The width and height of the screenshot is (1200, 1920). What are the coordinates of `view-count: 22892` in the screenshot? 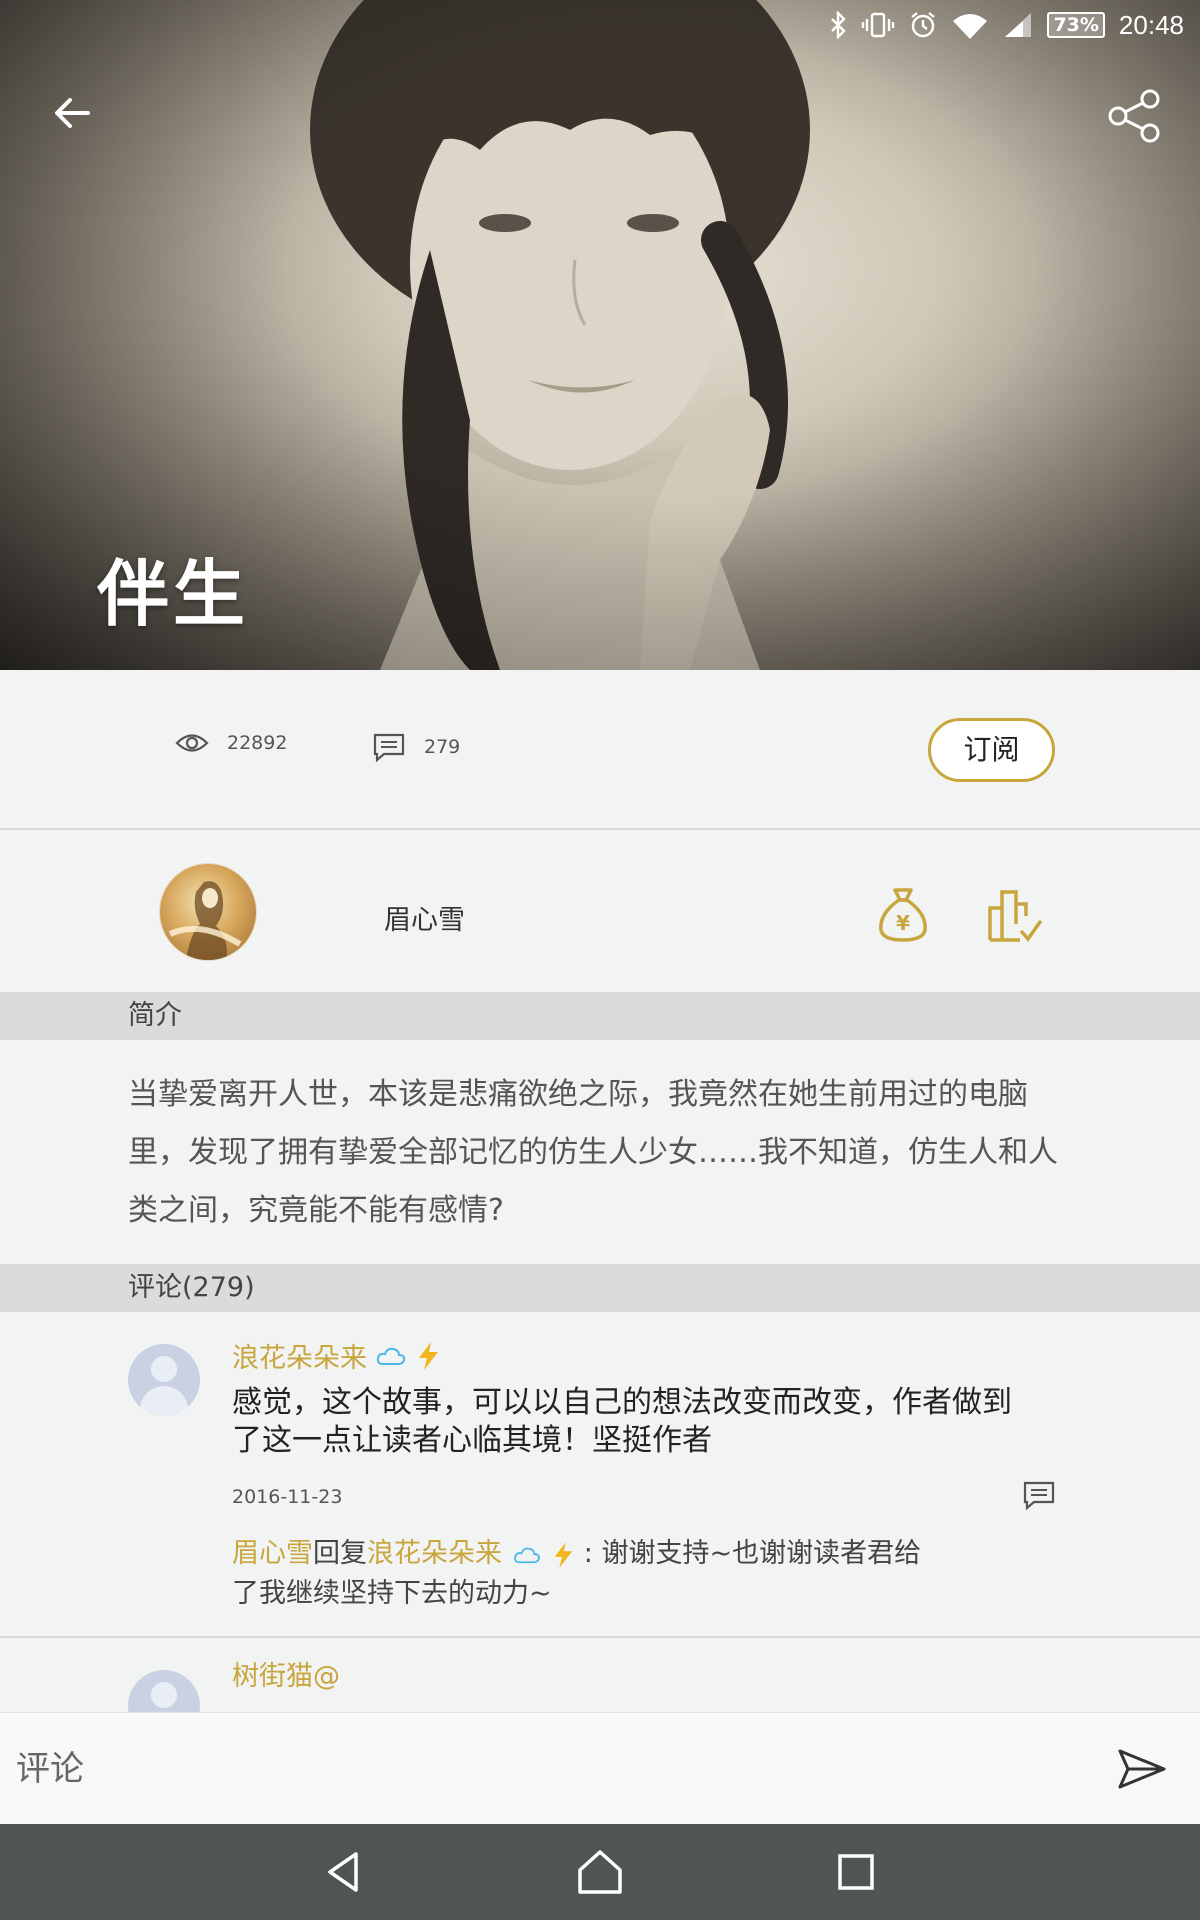 It's located at (231, 743).